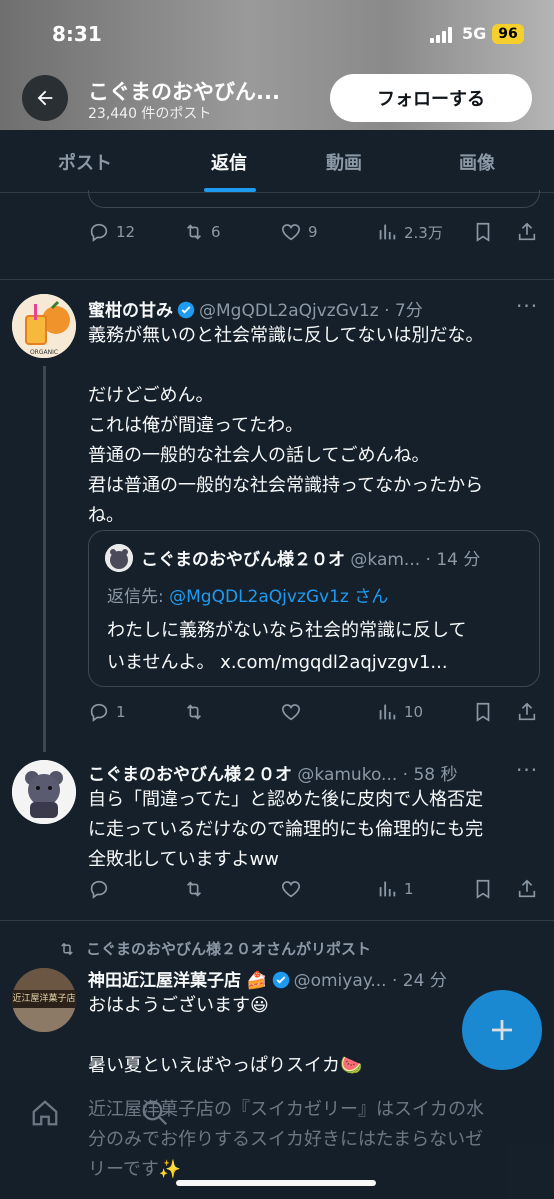 This screenshot has height=1199, width=554. What do you see at coordinates (229, 949) in the screenshot?
I see `repost-label-text: こぐまのおやびん様２０オさんがリポスト` at bounding box center [229, 949].